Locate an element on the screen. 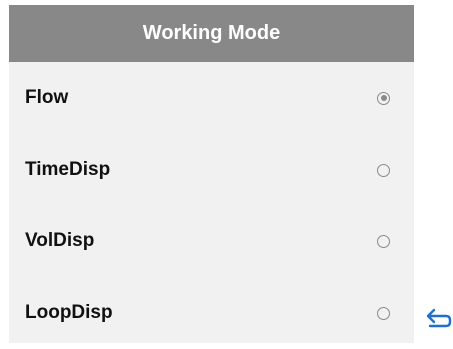 The width and height of the screenshot is (453, 349). option-label: LoopDisp is located at coordinates (69, 312).